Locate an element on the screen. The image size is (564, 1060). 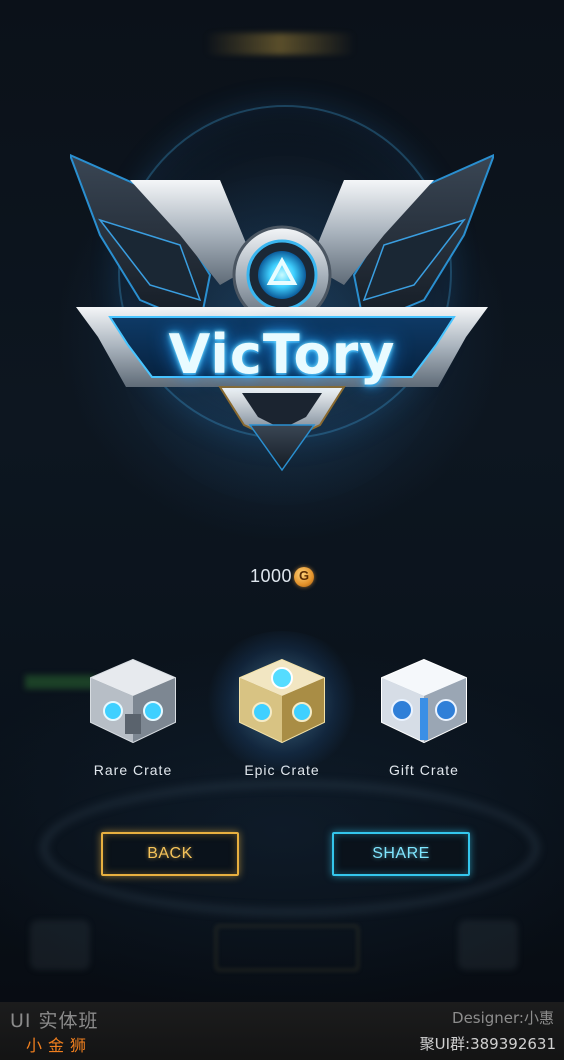
designer-footer: UI 实体班 小金狮 Designer:小惠 聚UI群:389392631 is located at coordinates (282, 1031).